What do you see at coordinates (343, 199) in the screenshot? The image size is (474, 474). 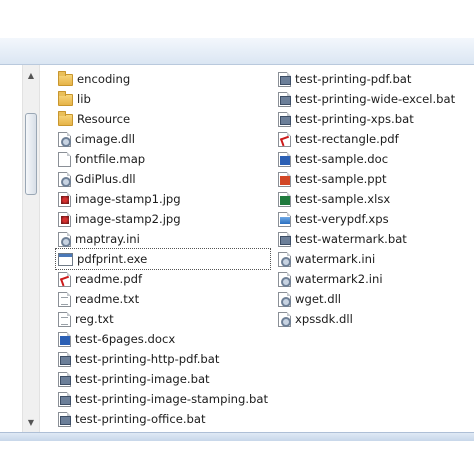 I see `file-name: test-sample.xlsx` at bounding box center [343, 199].